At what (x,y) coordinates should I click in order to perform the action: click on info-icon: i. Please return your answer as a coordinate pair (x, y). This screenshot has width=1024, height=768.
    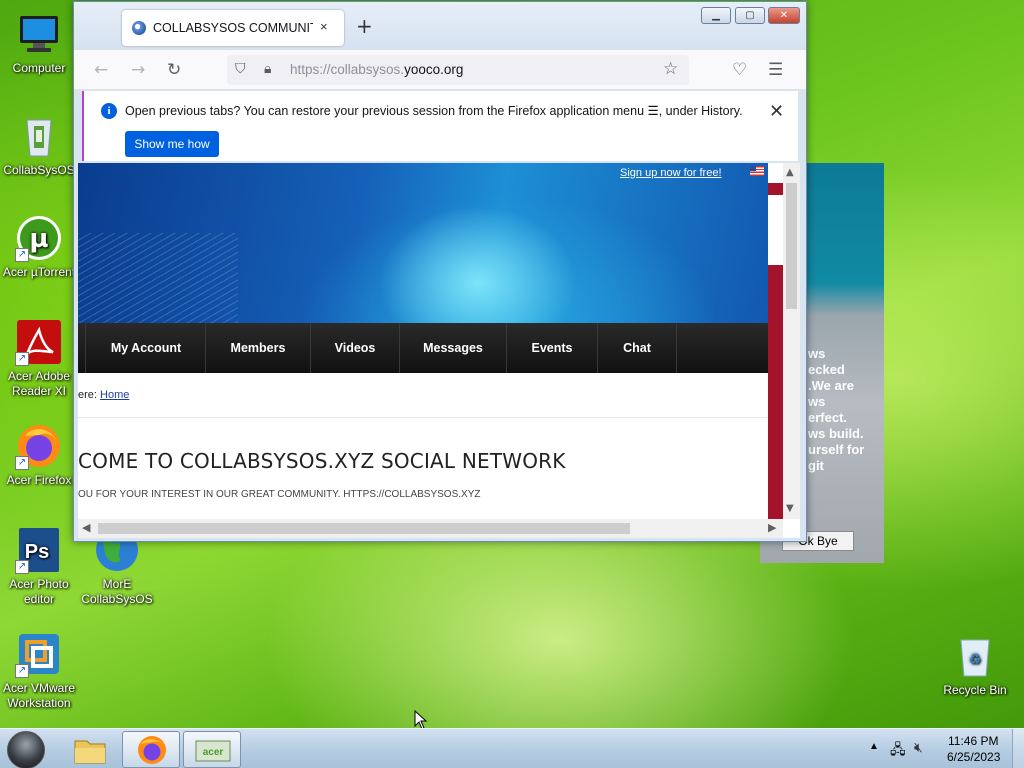
    Looking at the image, I should click on (109, 111).